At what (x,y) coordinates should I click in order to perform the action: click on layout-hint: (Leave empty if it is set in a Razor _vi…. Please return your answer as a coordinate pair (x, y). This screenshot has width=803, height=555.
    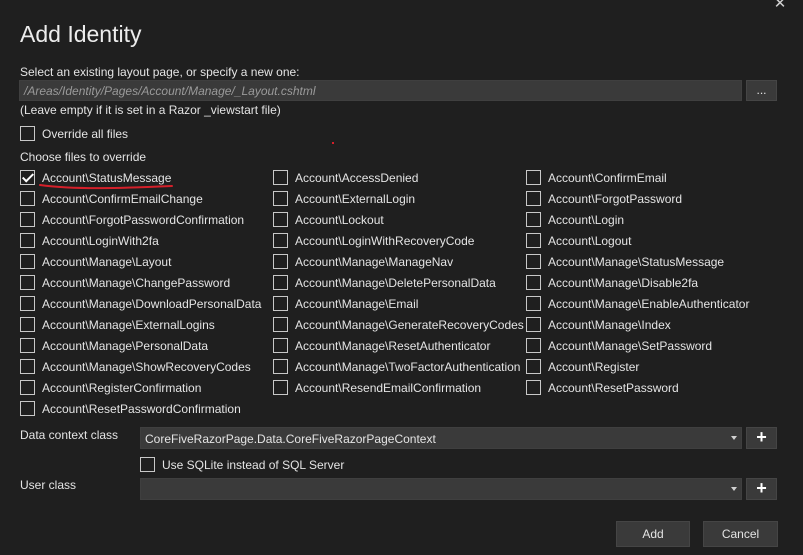
    Looking at the image, I should click on (150, 110).